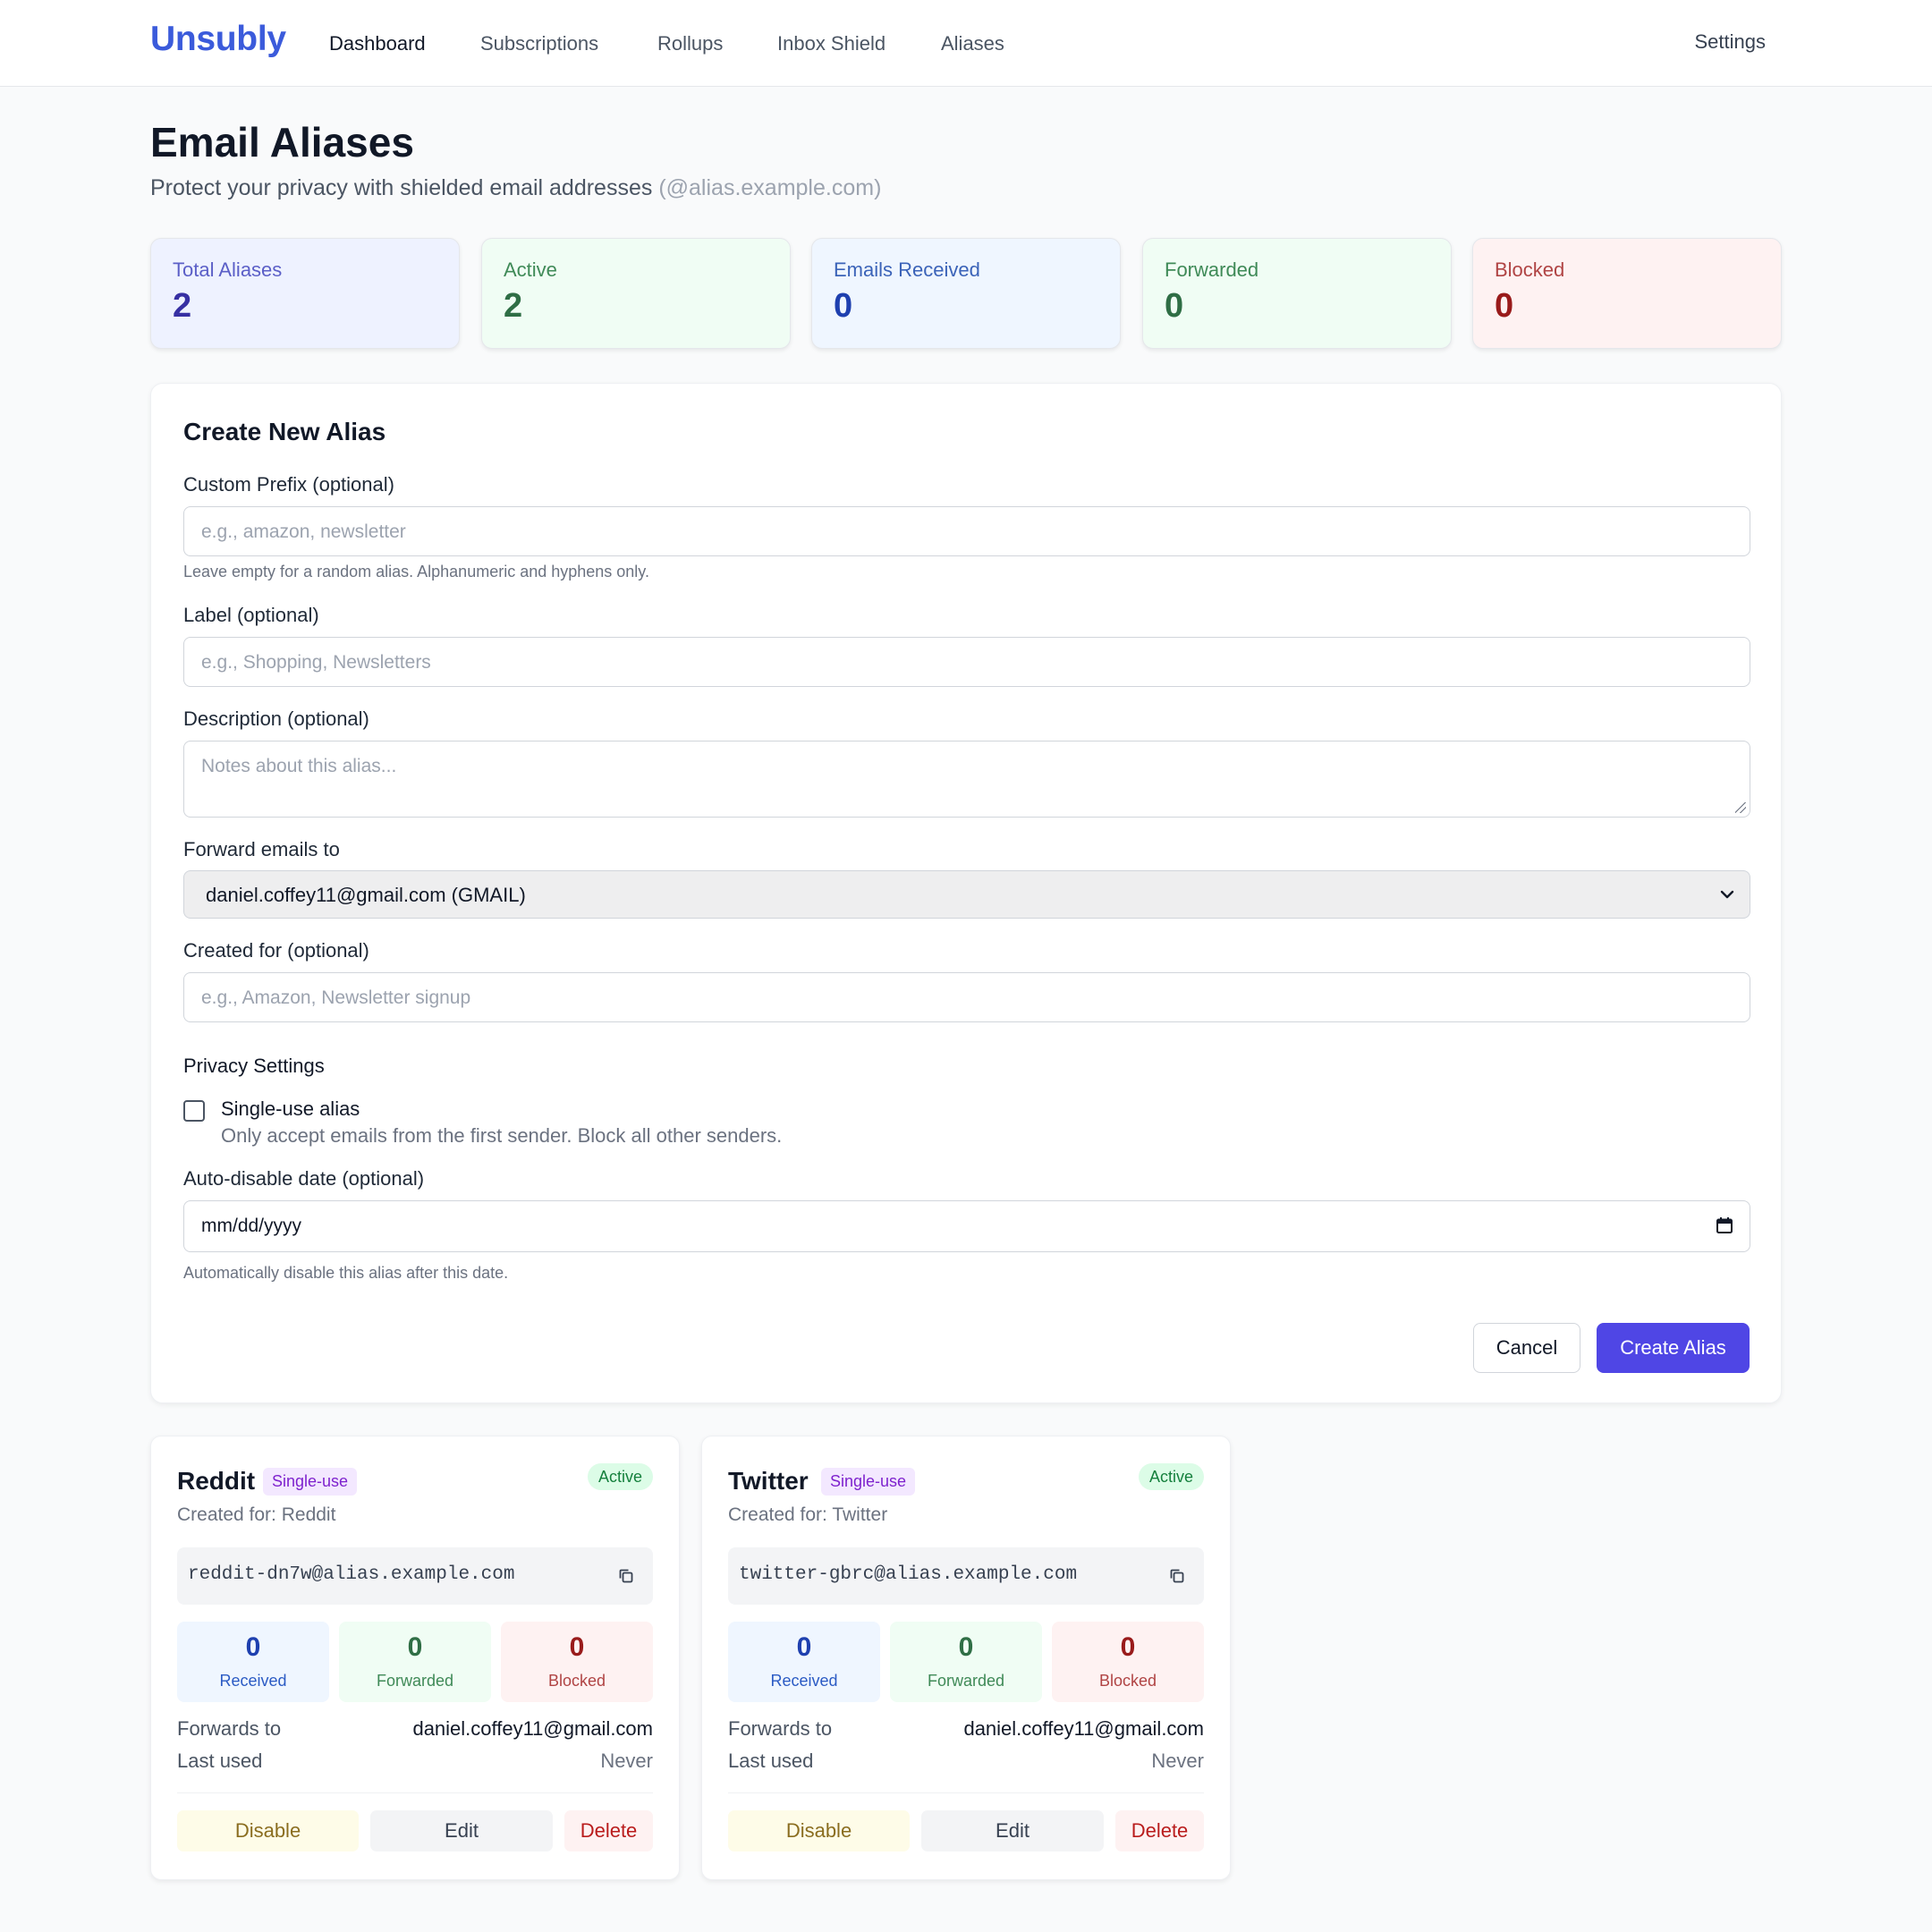  I want to click on alias-email-box: twitter-gbrc@alias.example.com, so click(966, 1576).